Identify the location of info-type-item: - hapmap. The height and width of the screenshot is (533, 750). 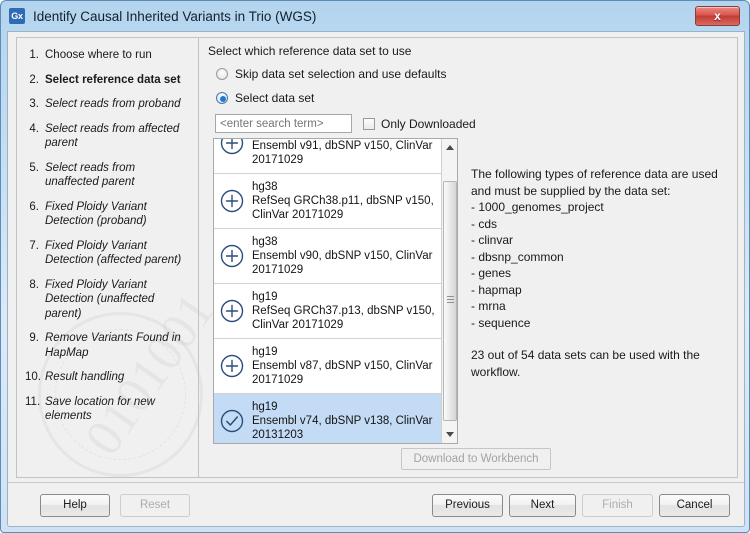
(496, 289).